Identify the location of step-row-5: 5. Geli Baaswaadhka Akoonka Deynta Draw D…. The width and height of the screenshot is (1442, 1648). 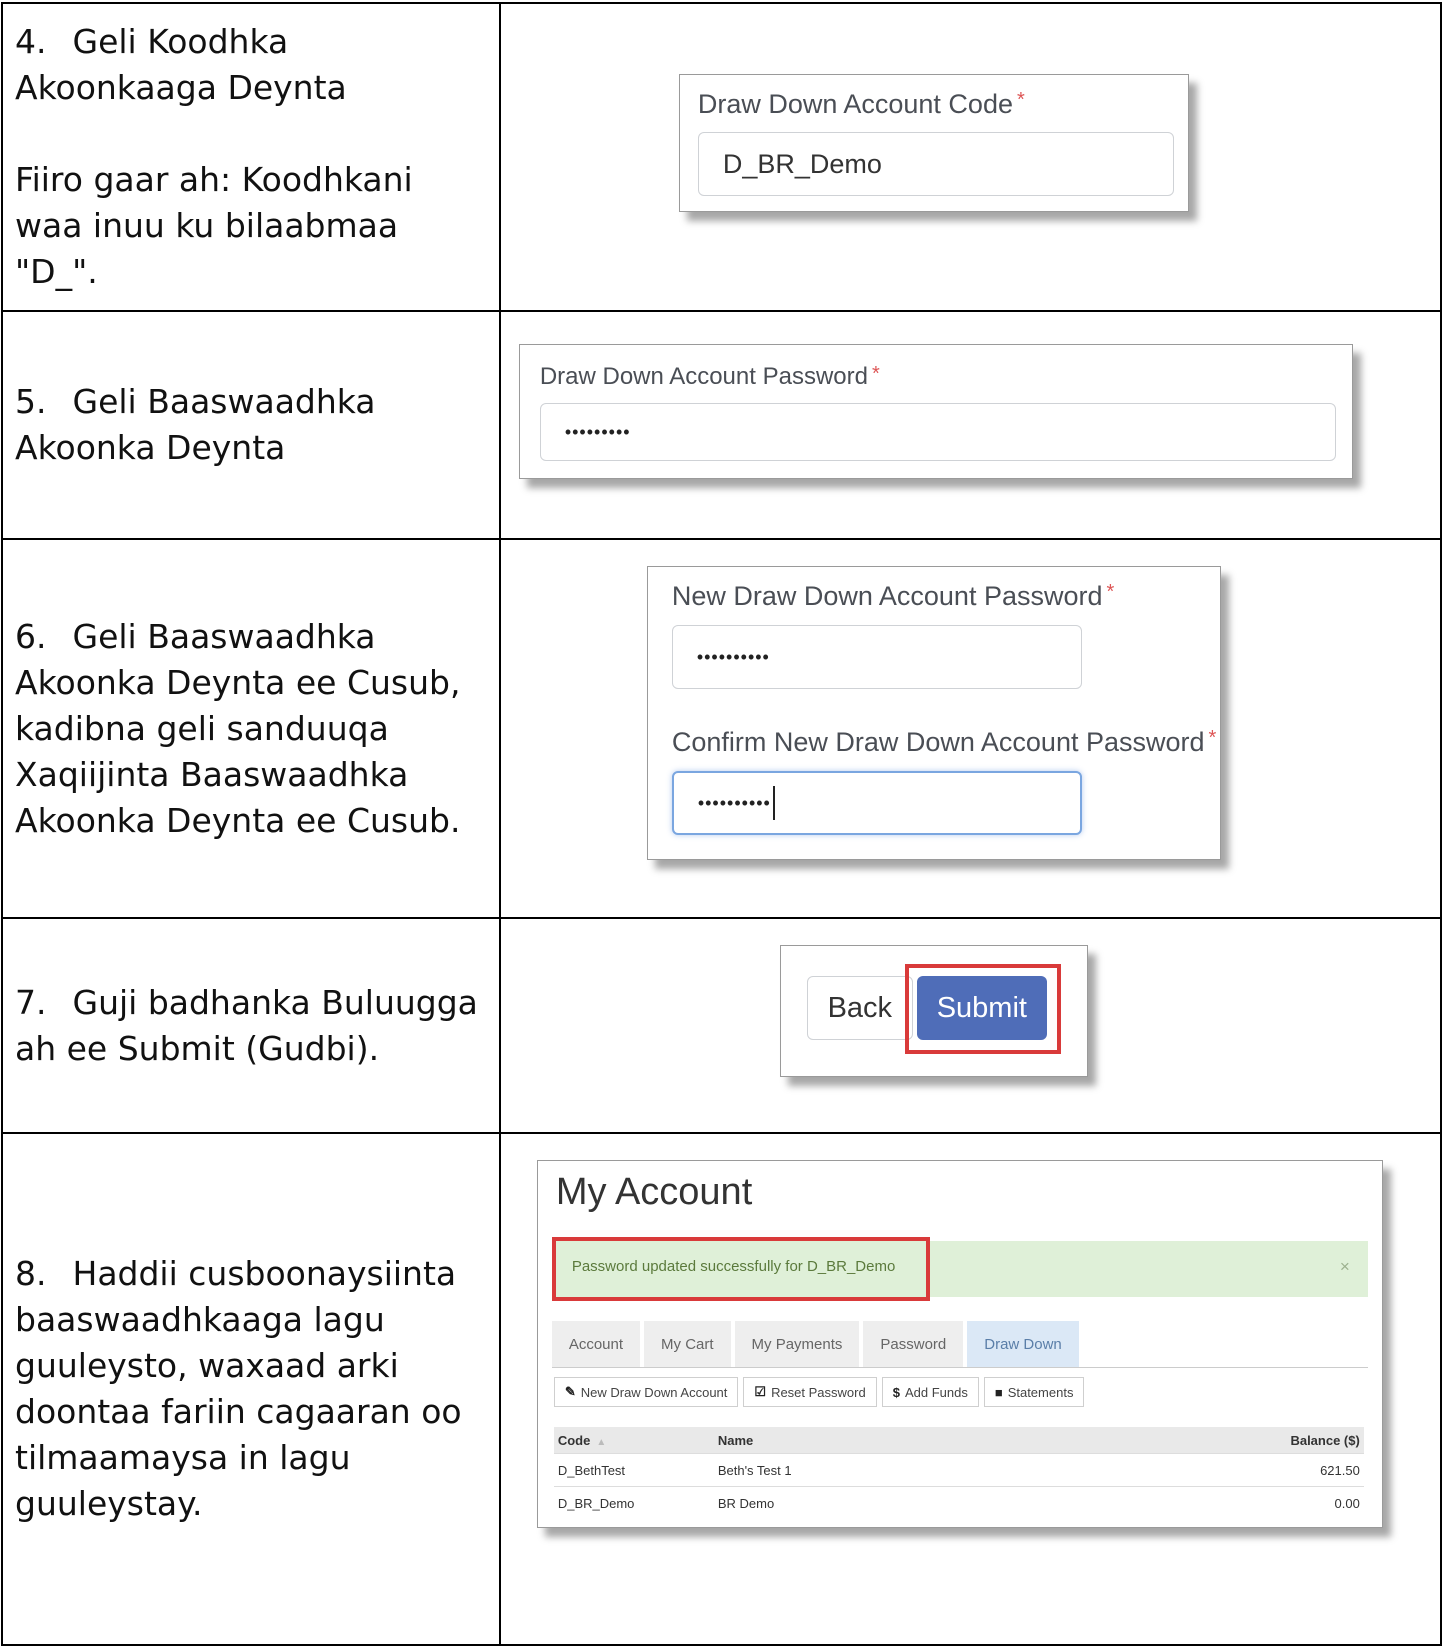
(721, 425).